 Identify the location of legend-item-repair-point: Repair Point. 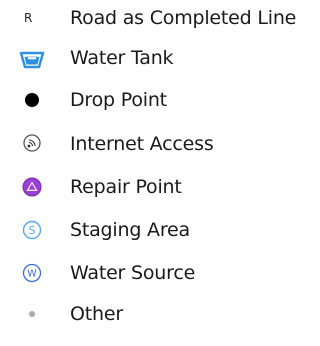
(160, 187).